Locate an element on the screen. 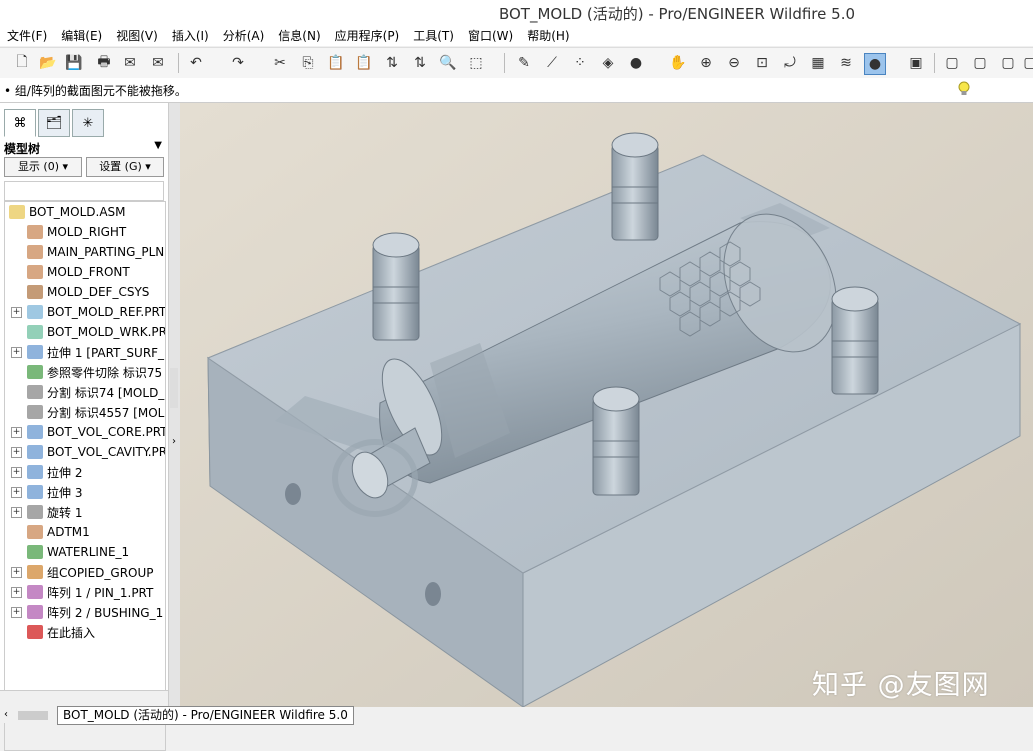  refit-icon: ⊡ is located at coordinates (762, 63).